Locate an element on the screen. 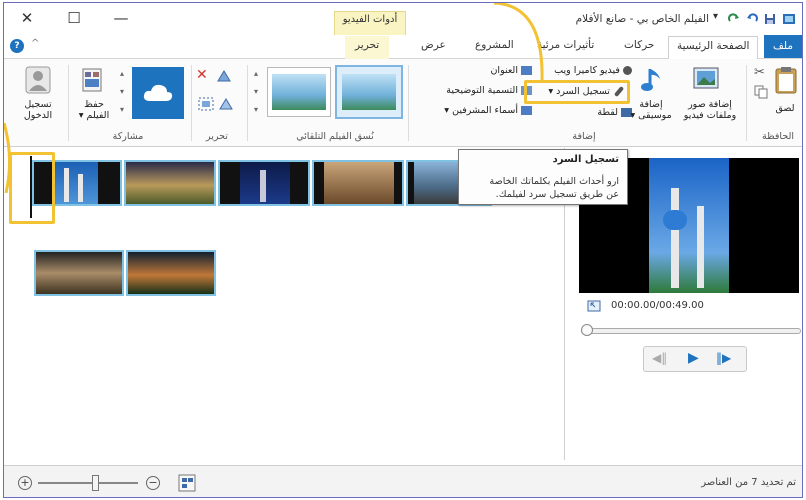 The height and width of the screenshot is (500, 806). onedrive-icon is located at coordinates (158, 92).